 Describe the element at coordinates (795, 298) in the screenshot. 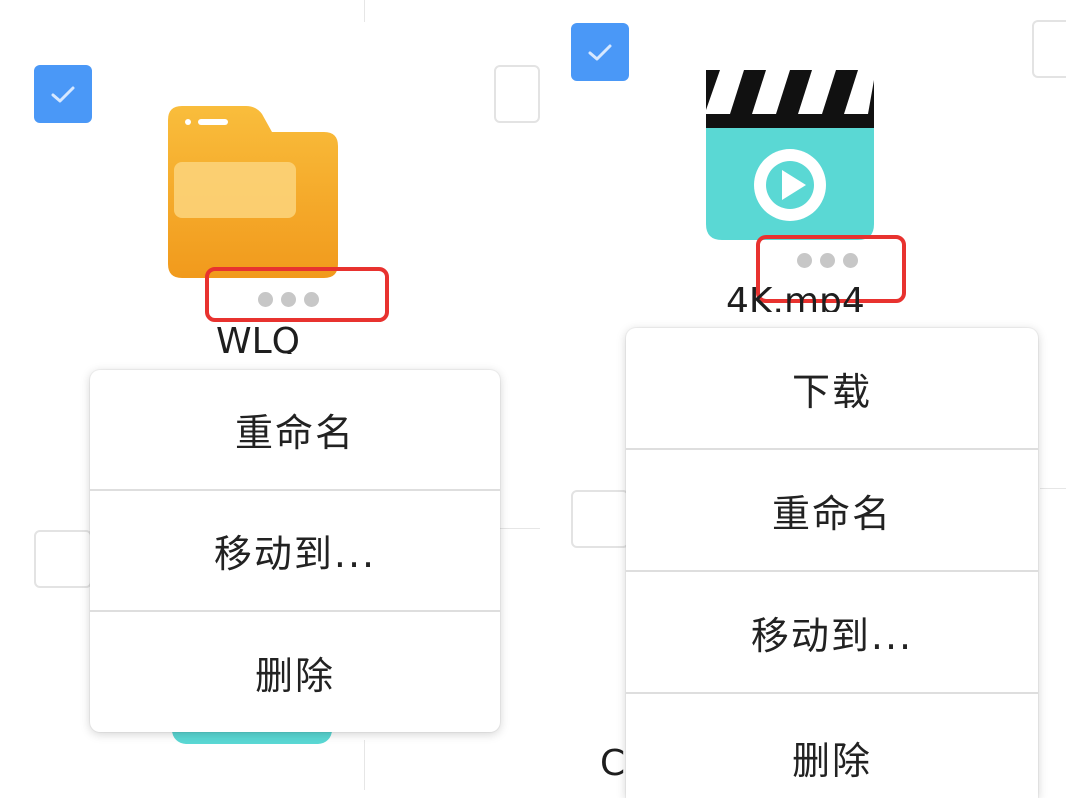

I see `video-filename: 4K.mp4` at that location.